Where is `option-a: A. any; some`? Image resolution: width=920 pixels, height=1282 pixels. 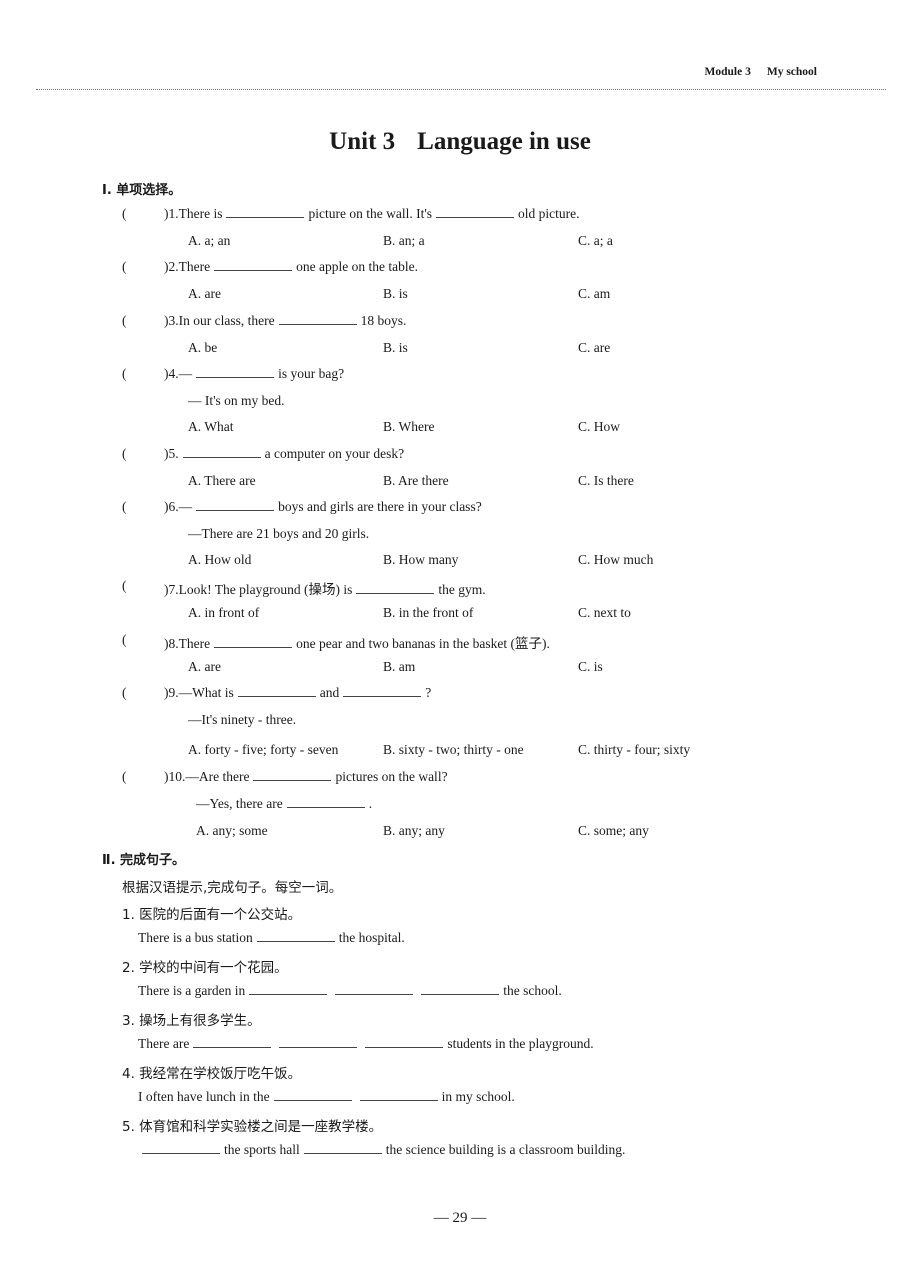 option-a: A. any; some is located at coordinates (232, 831).